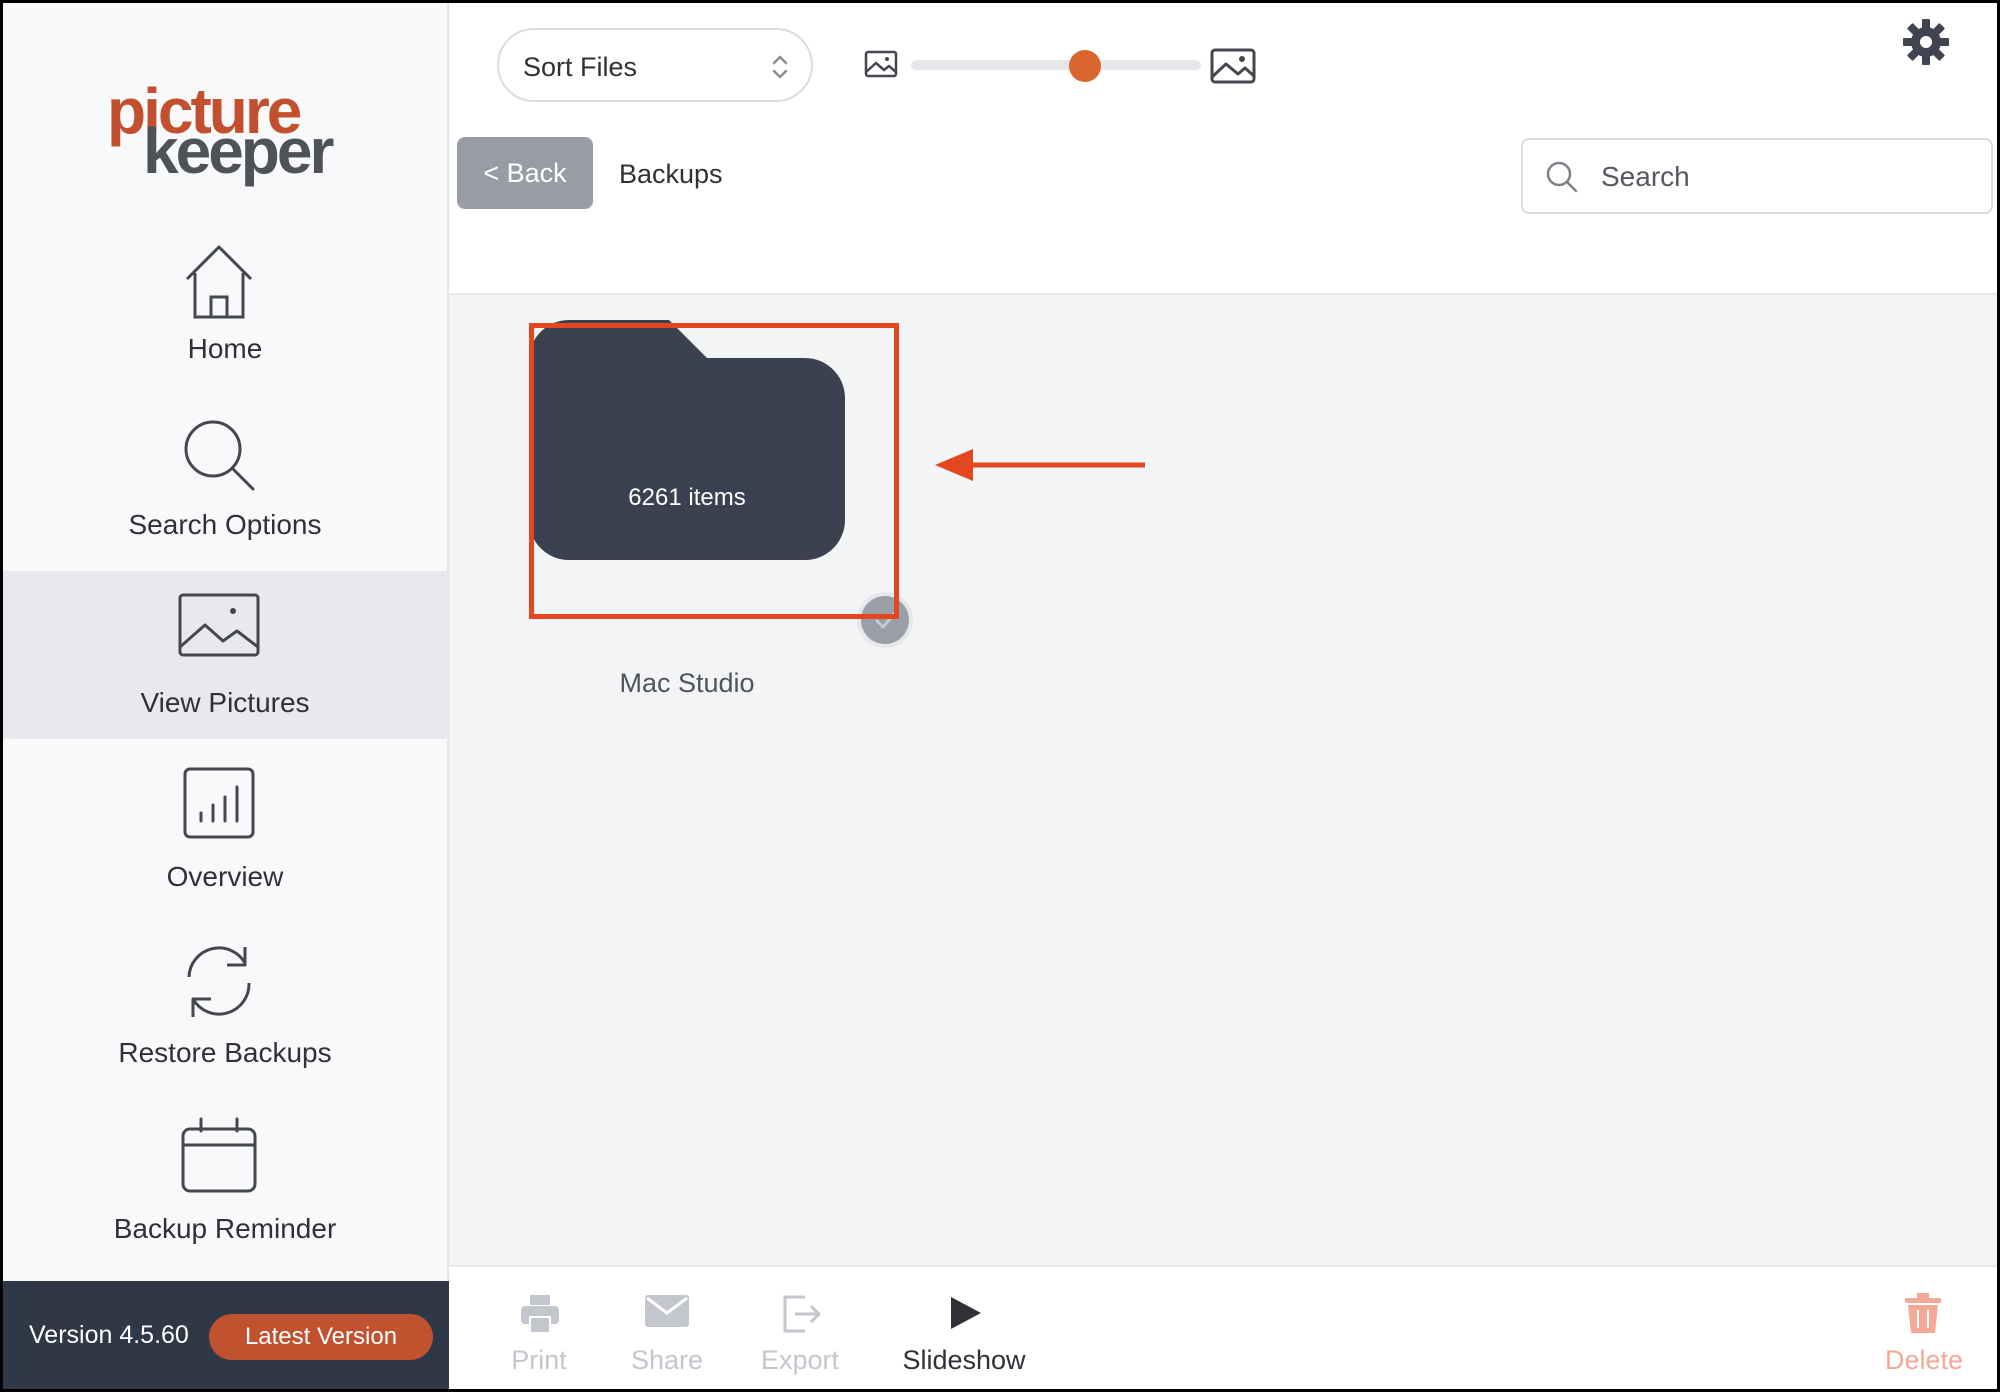  What do you see at coordinates (219, 625) in the screenshot?
I see `image-icon` at bounding box center [219, 625].